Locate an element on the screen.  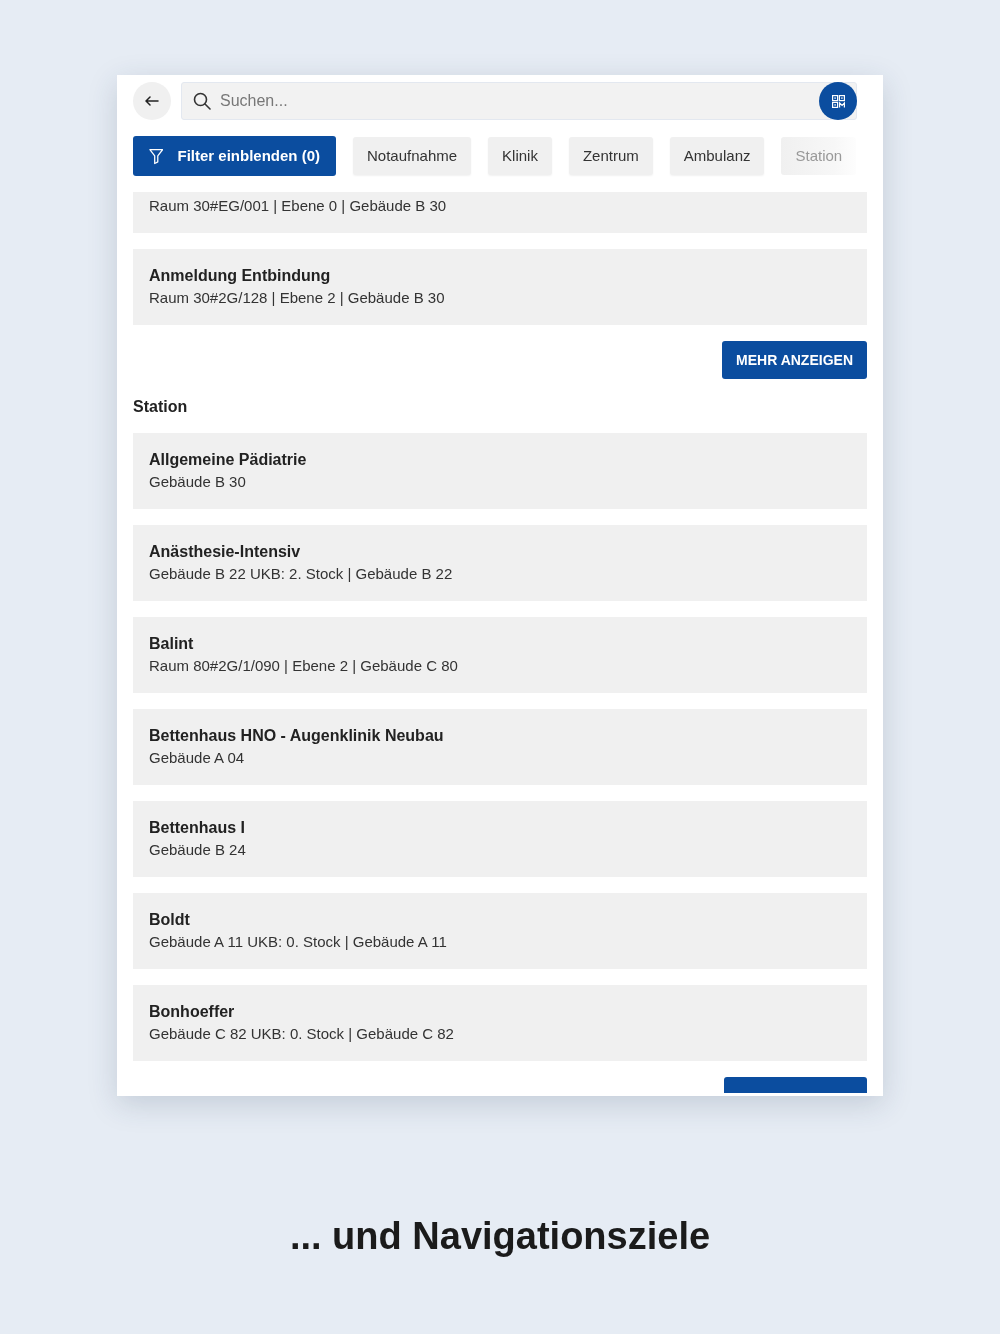
location-card: Raum 30#EG/001 | Ebene 0 | Gebäude B 30 is located at coordinates (500, 212).